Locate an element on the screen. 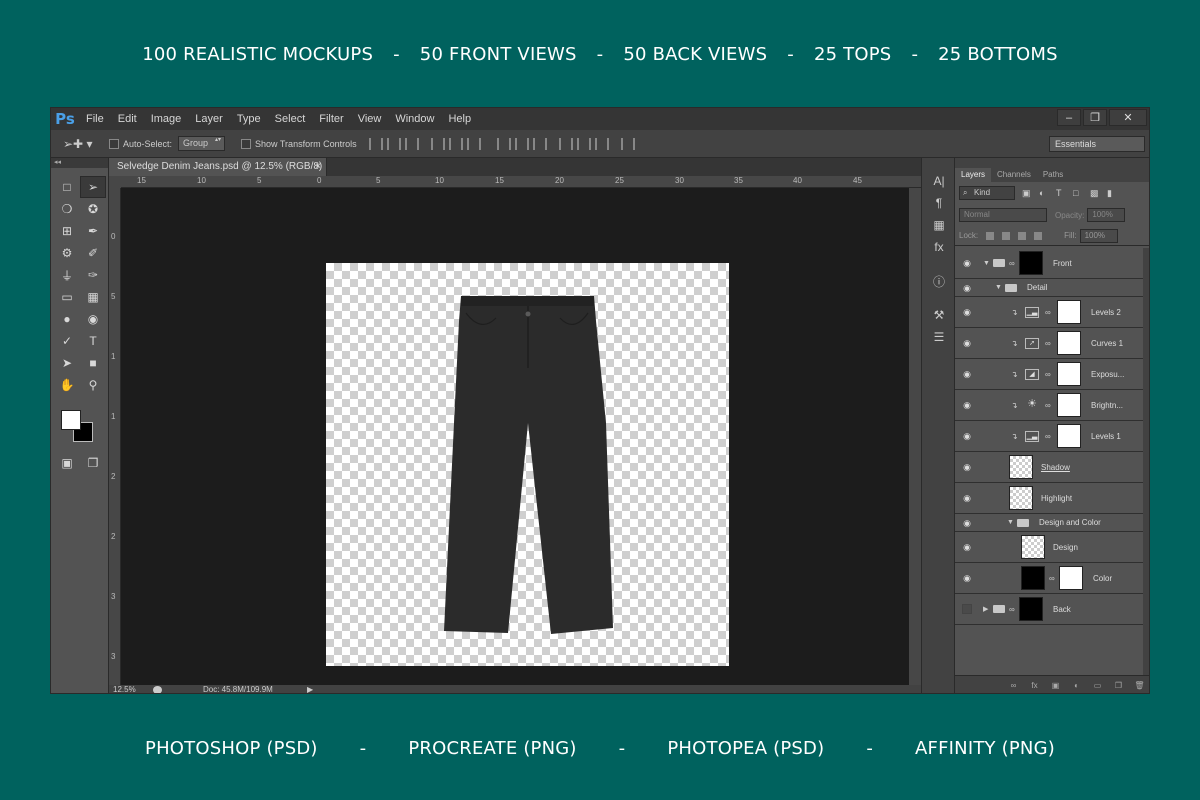  restore-button: ❐ is located at coordinates (1095, 117).